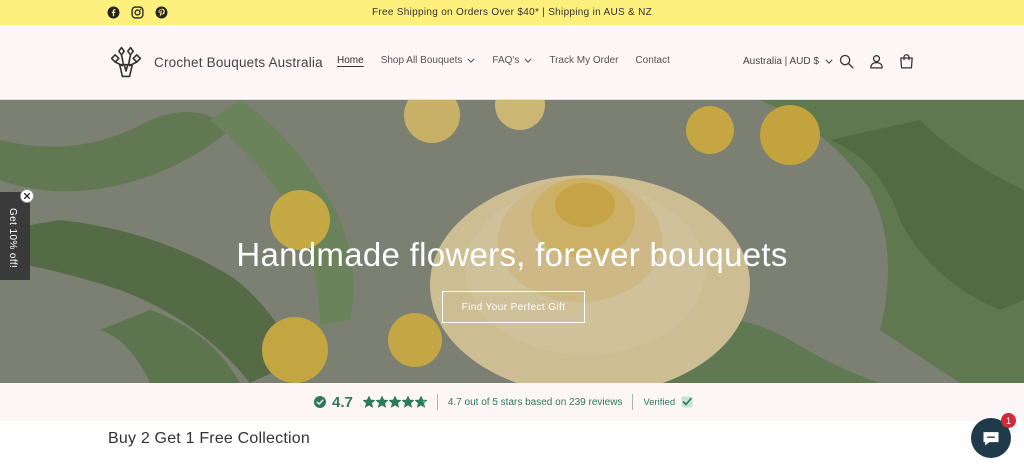  I want to click on chat-bubble-icon, so click(991, 439).